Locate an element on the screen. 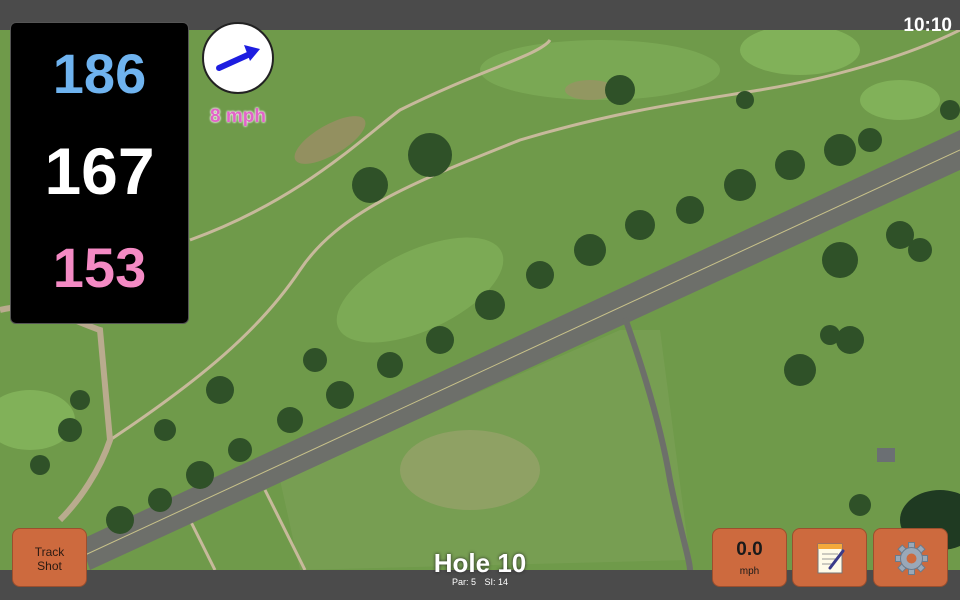 This screenshot has height=600, width=960. settings-button is located at coordinates (910, 557).